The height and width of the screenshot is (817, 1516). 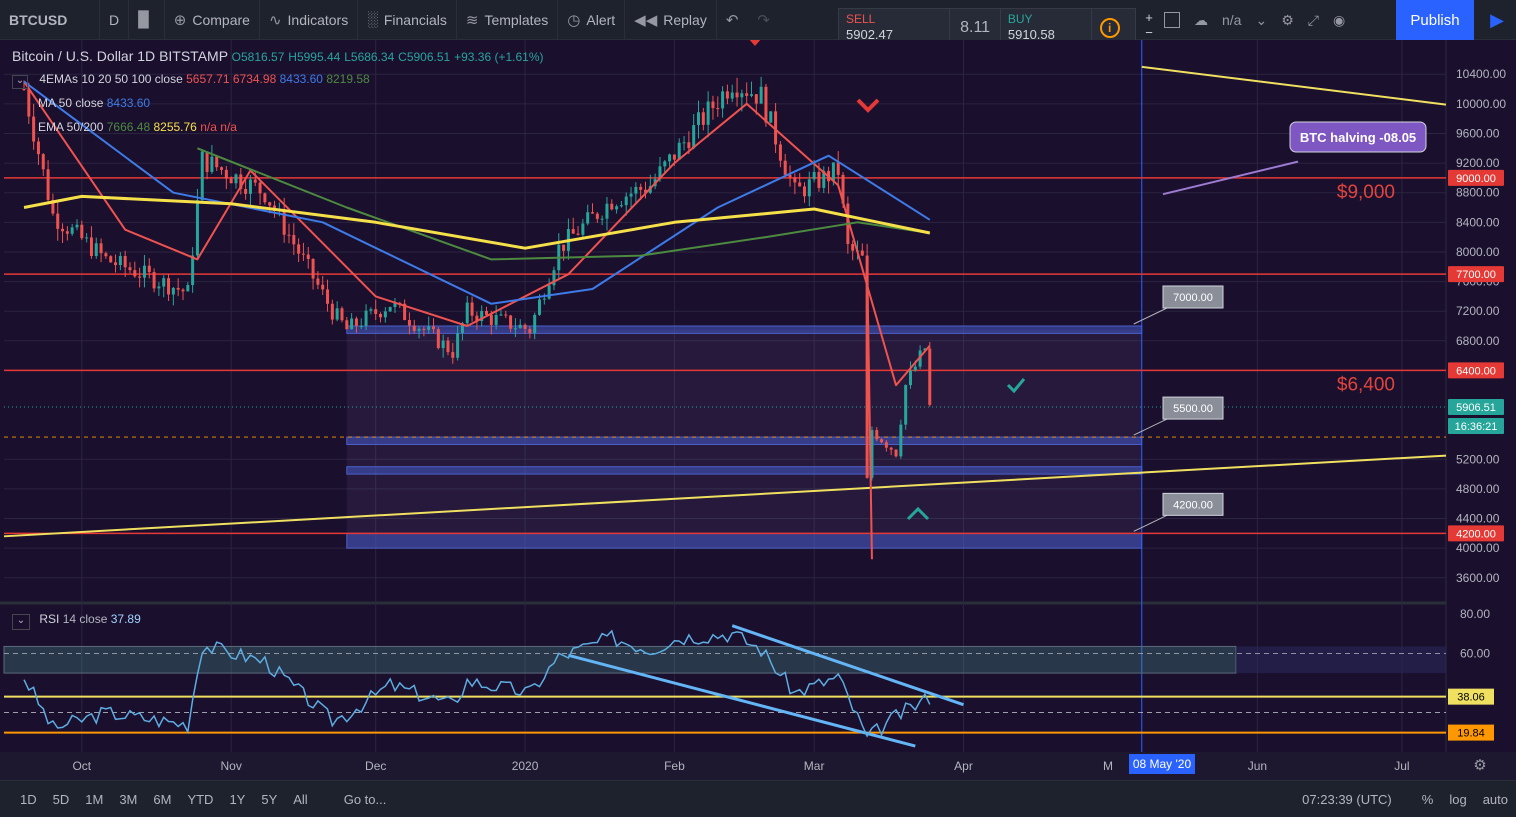 What do you see at coordinates (1339, 20) in the screenshot?
I see `camera-icon: ◉` at bounding box center [1339, 20].